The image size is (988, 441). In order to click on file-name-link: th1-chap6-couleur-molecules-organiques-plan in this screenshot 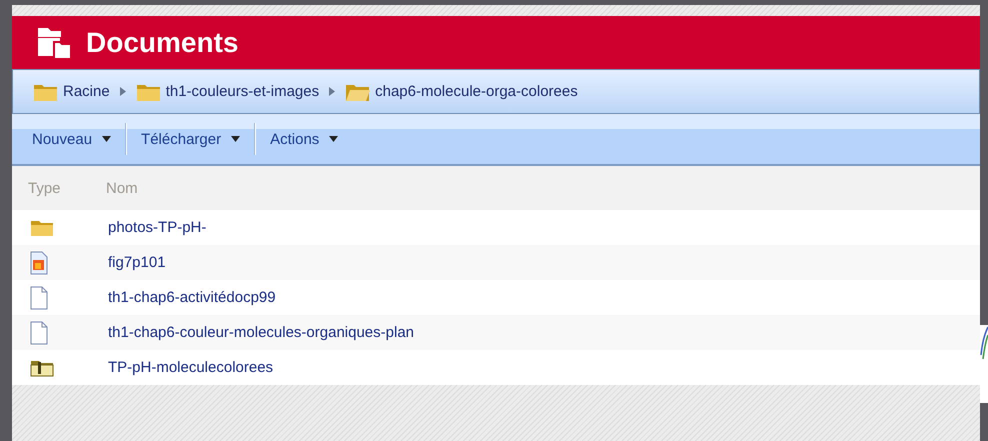, I will do `click(261, 332)`.